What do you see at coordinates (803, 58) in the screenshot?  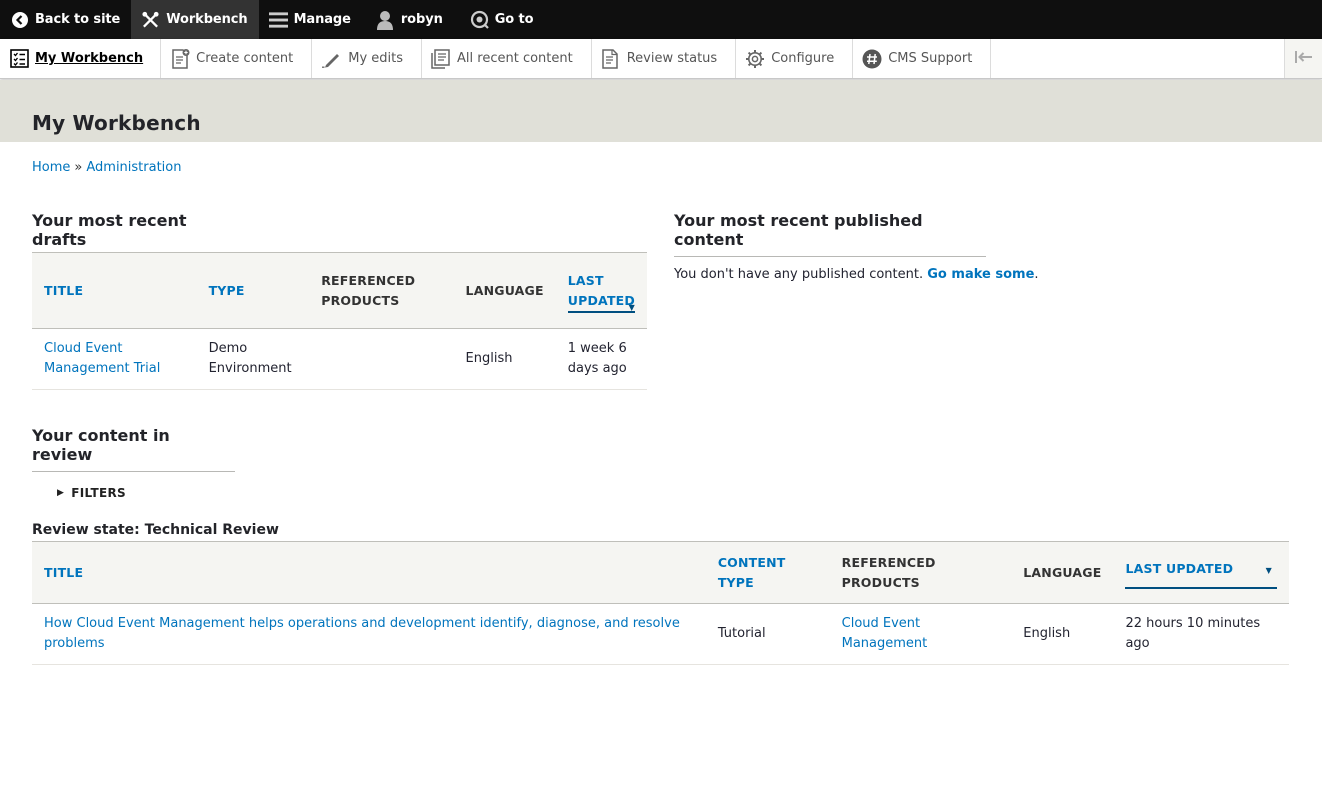 I see `tray-configure-label: Configure` at bounding box center [803, 58].